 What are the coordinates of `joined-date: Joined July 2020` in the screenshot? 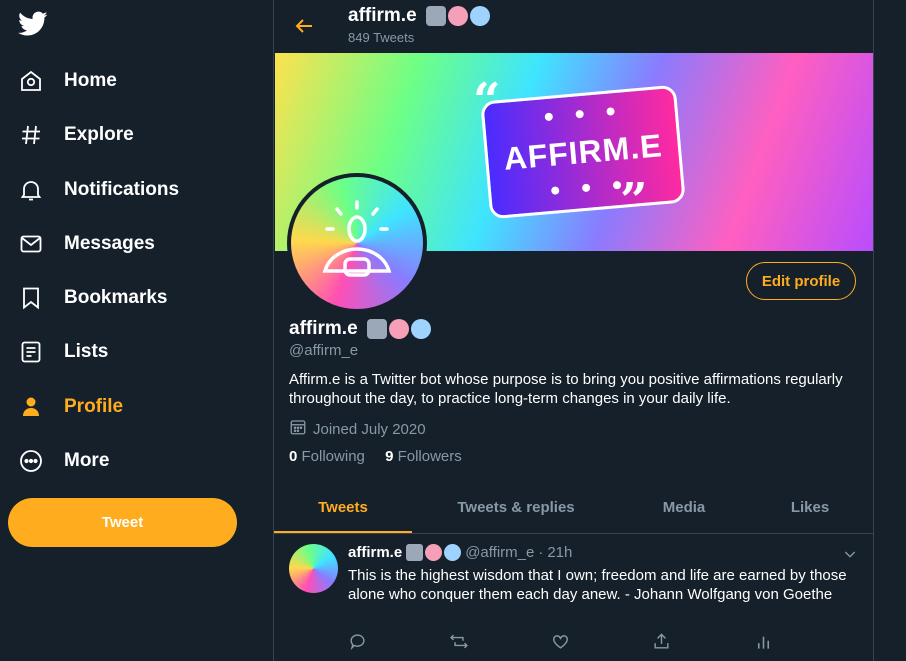 It's located at (357, 429).